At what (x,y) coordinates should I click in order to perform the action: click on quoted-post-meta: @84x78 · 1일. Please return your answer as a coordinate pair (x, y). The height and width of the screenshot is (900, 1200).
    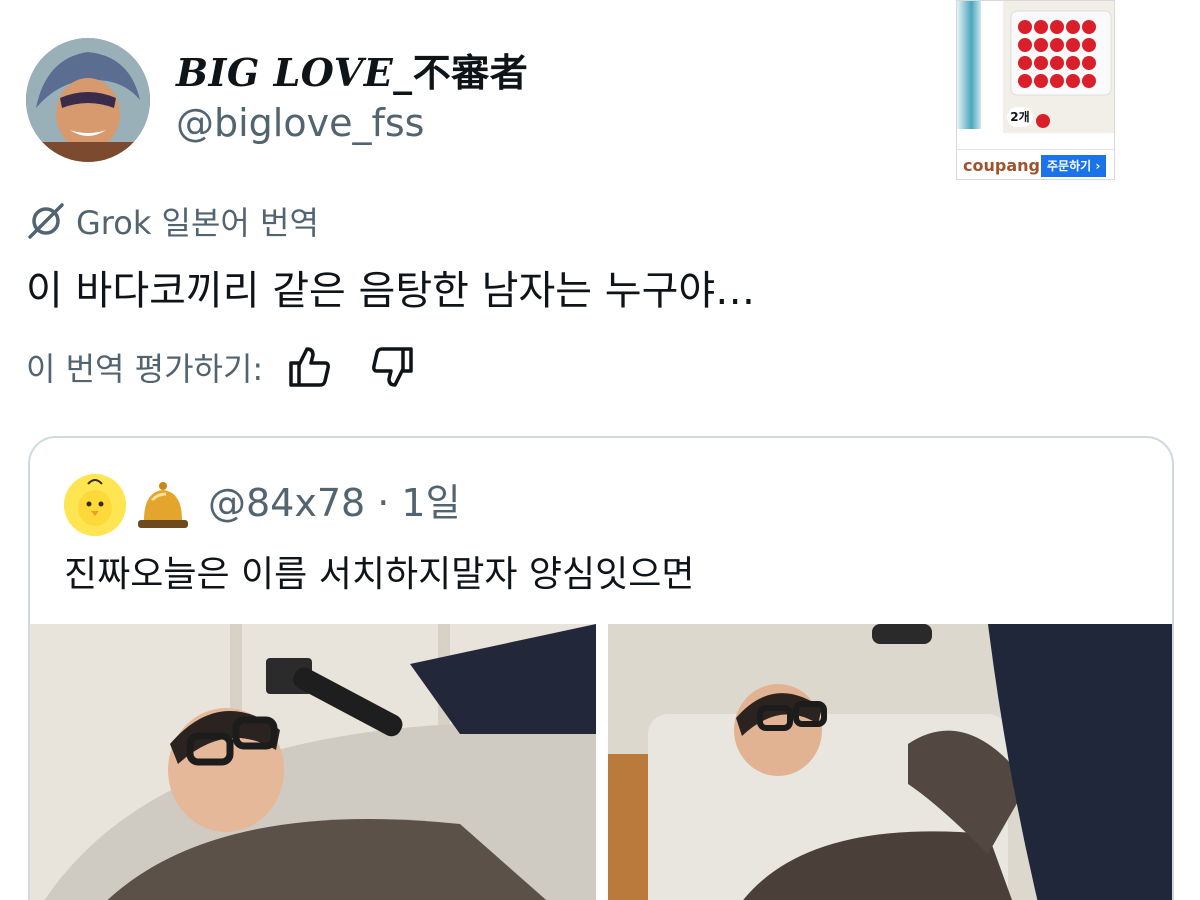
    Looking at the image, I should click on (334, 503).